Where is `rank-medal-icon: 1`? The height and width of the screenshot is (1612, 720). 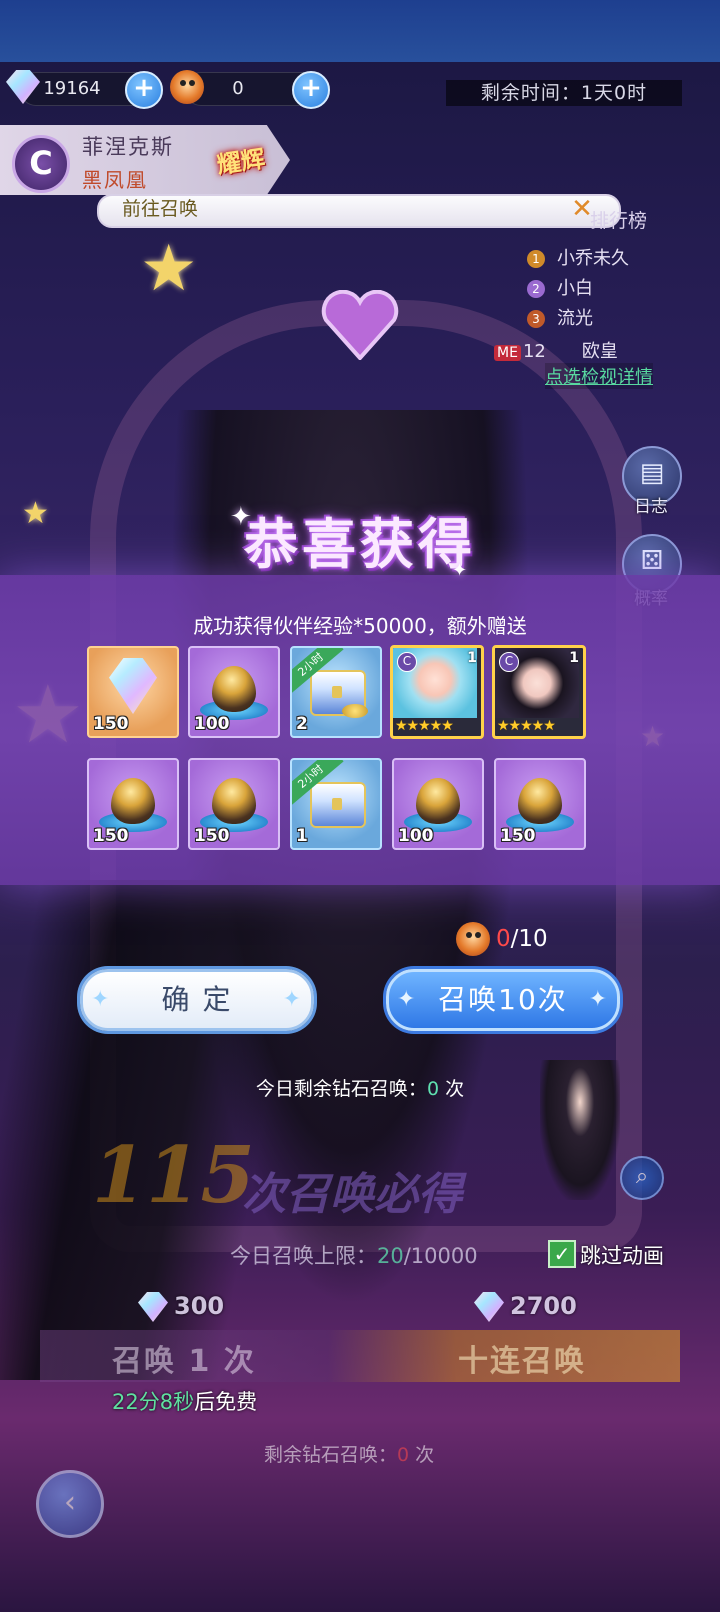
rank-medal-icon: 1 is located at coordinates (536, 259).